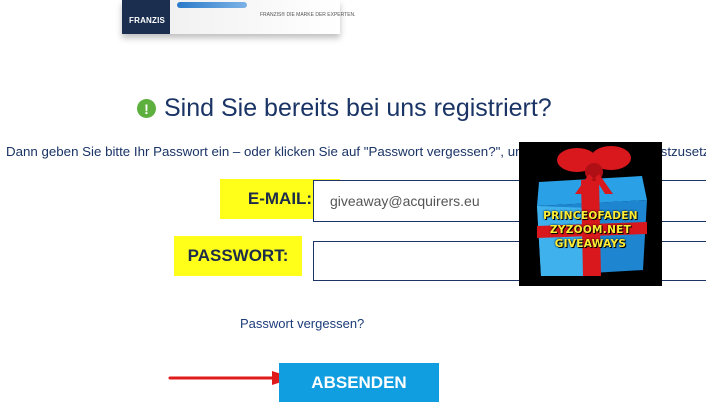 Image resolution: width=706 pixels, height=408 pixels. What do you see at coordinates (147, 20) in the screenshot?
I see `product-brand: FRANZIS` at bounding box center [147, 20].